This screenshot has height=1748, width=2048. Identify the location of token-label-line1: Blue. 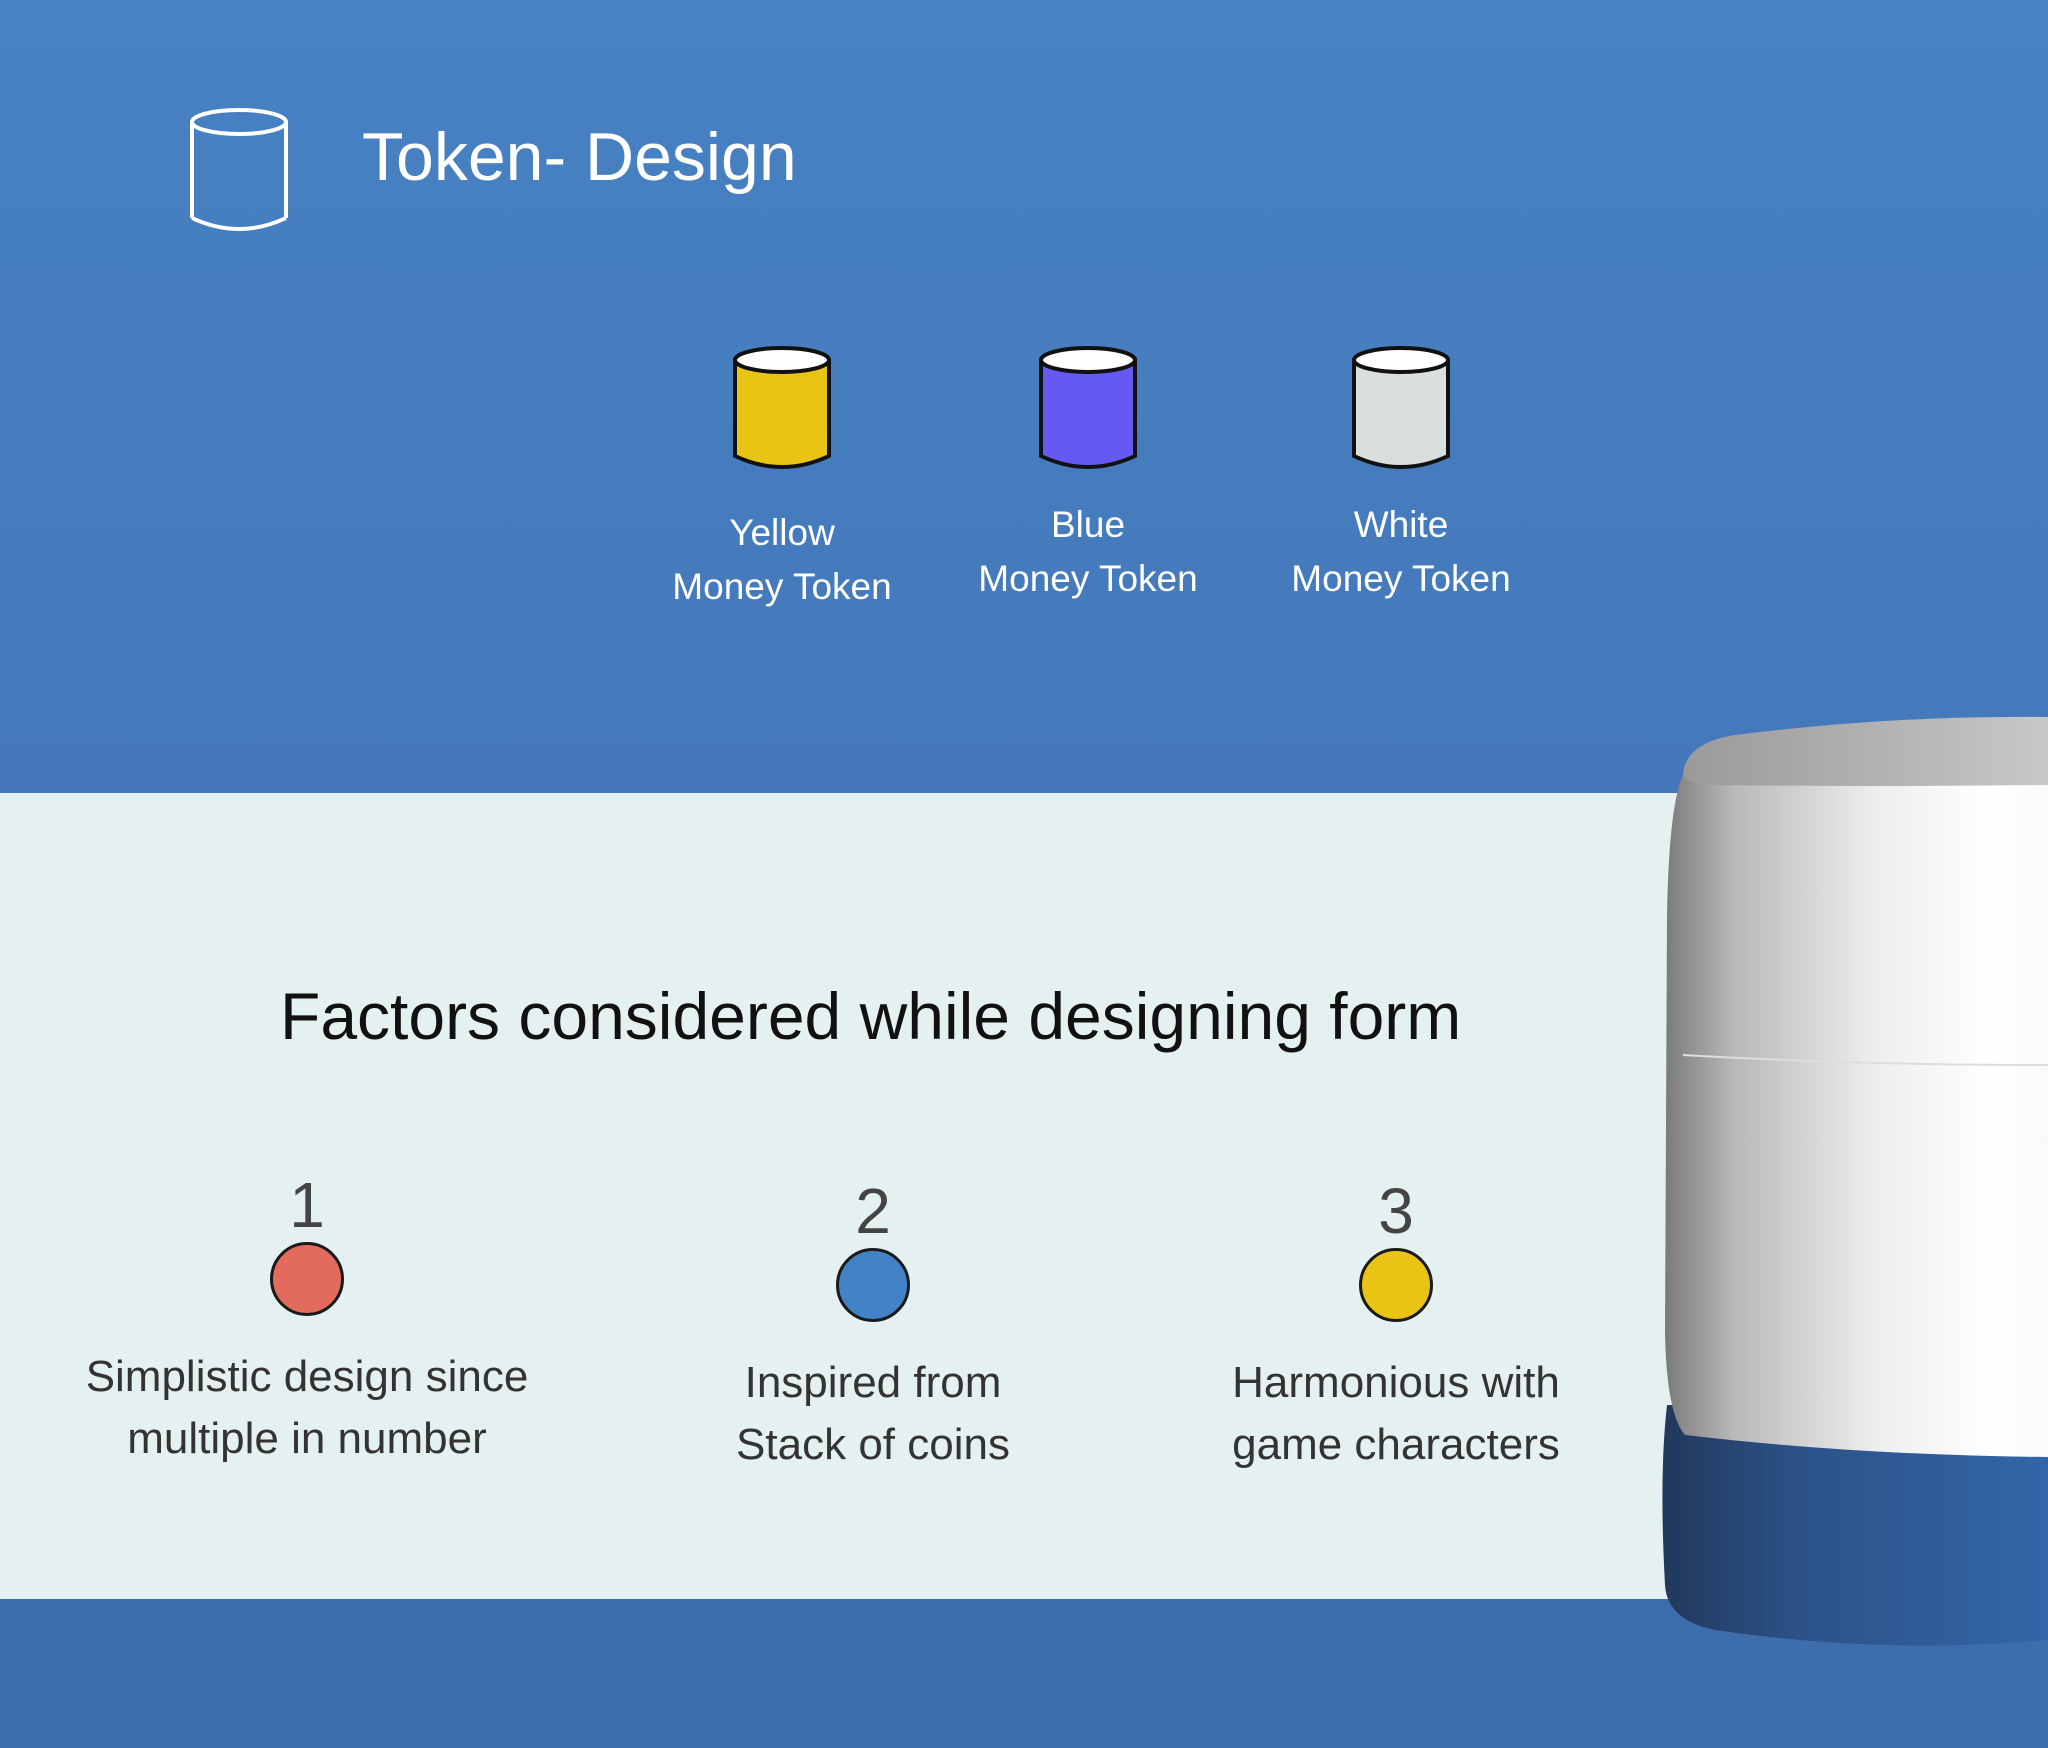
(1088, 524).